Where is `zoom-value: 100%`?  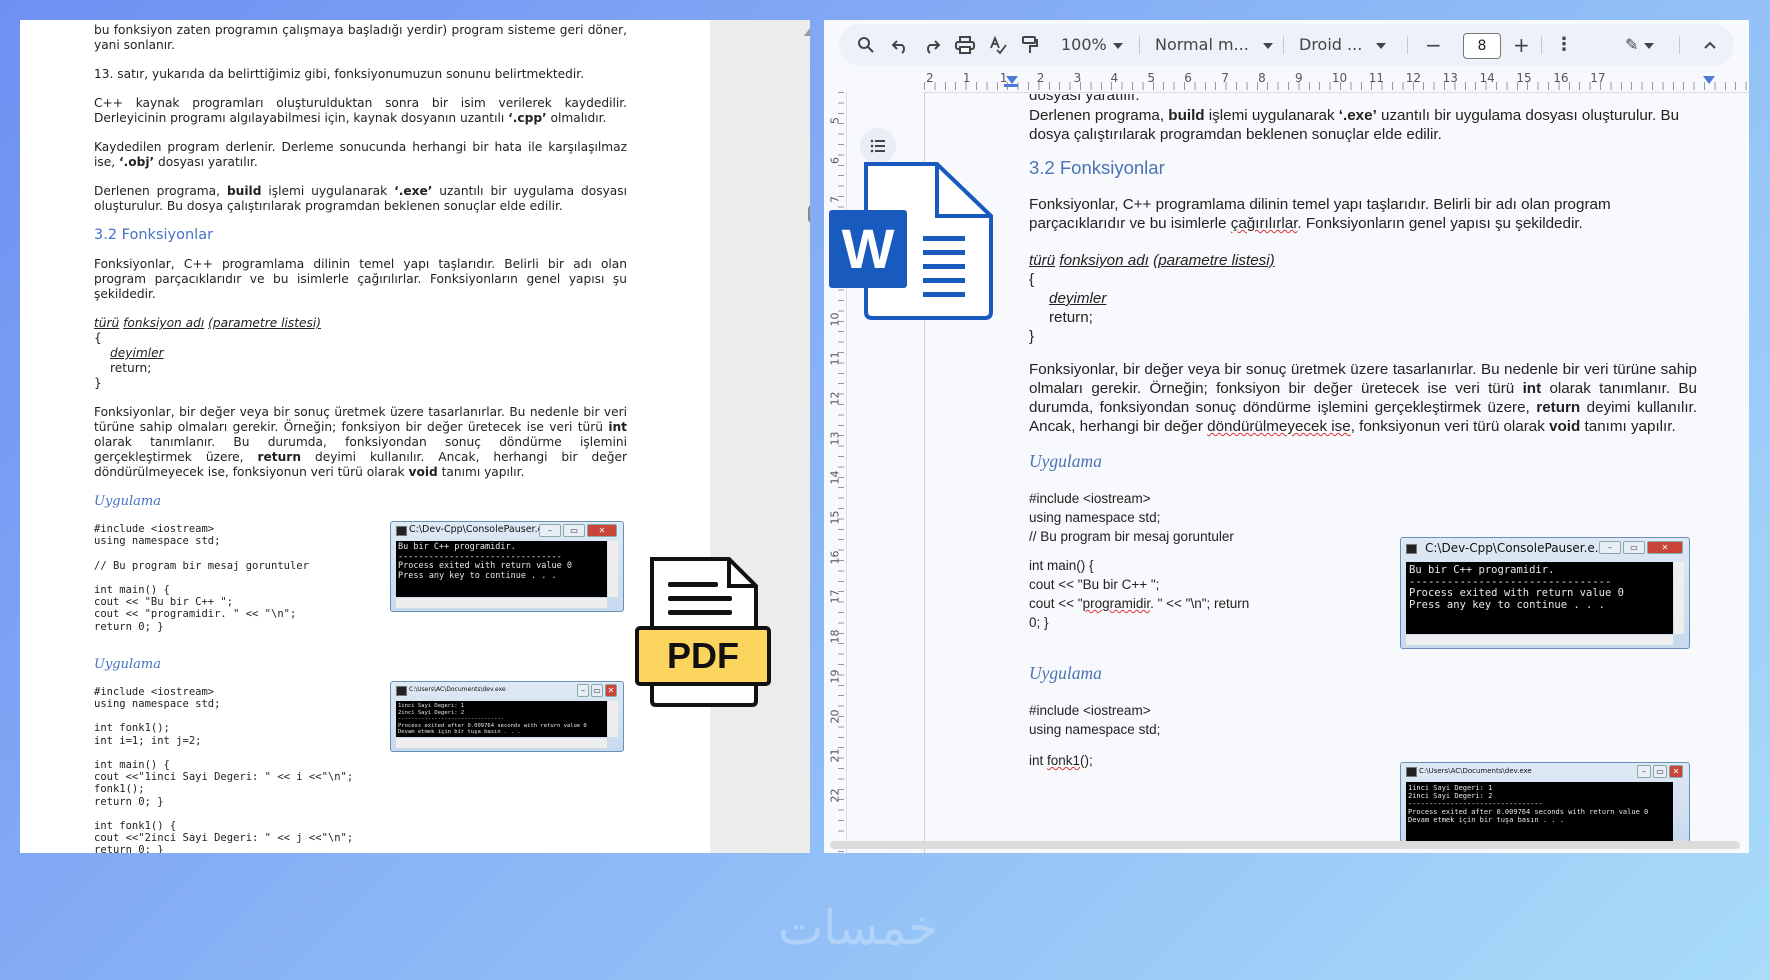
zoom-value: 100% is located at coordinates (1084, 44).